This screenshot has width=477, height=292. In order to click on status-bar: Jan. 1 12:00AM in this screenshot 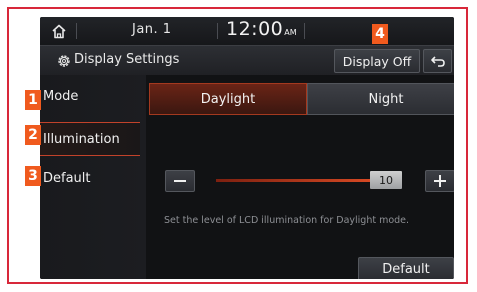, I will do `click(247, 31)`.